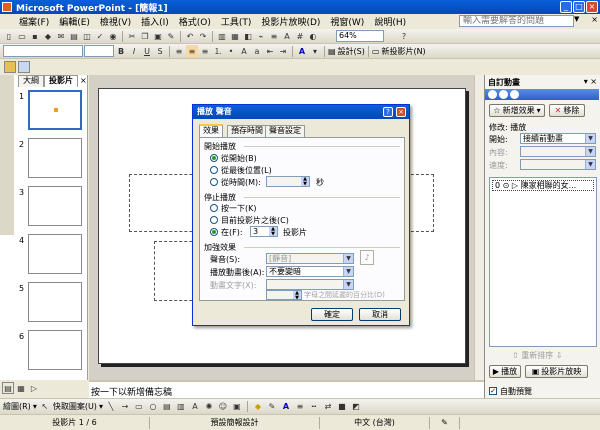  What do you see at coordinates (285, 131) in the screenshot?
I see `tab-sound-settings: 聲音設定` at bounding box center [285, 131].